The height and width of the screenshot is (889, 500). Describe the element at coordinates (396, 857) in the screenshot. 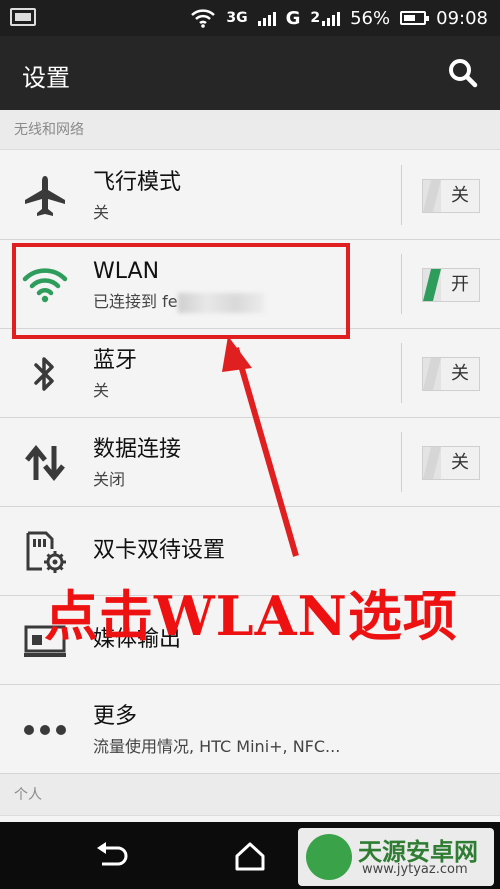

I see `site-watermark: 天源安卓网 www.jytyaz.com` at that location.